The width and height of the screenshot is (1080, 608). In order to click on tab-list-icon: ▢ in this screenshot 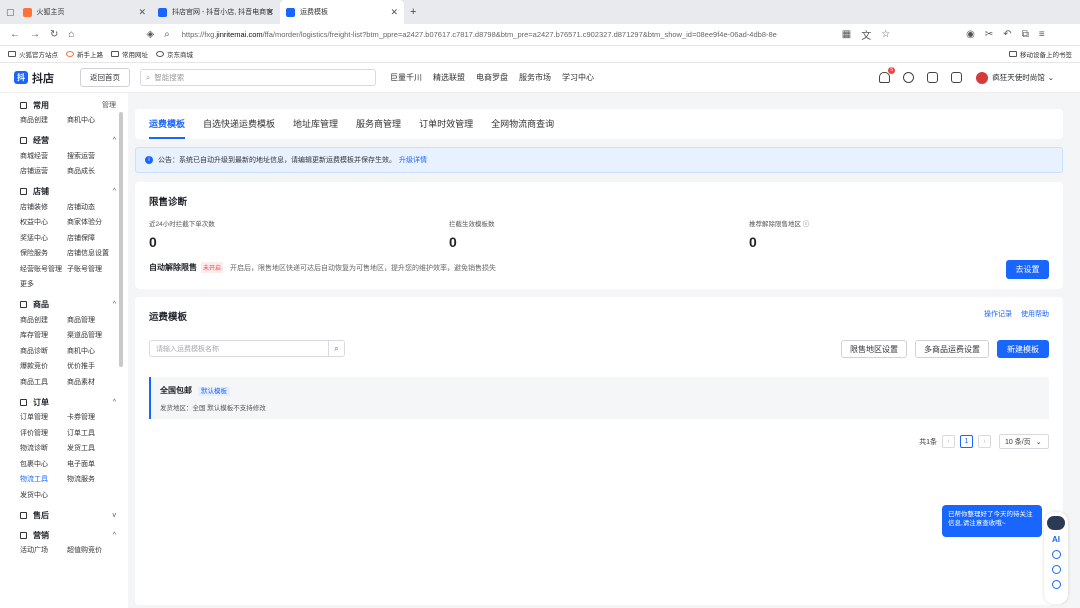, I will do `click(10, 12)`.